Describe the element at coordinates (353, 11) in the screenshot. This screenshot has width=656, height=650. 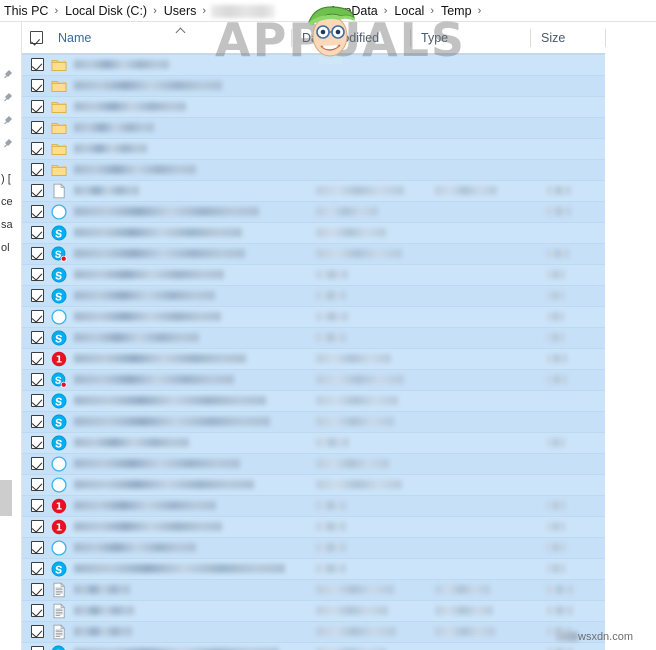
I see `breadcrumb-item-appdata: AppData` at that location.